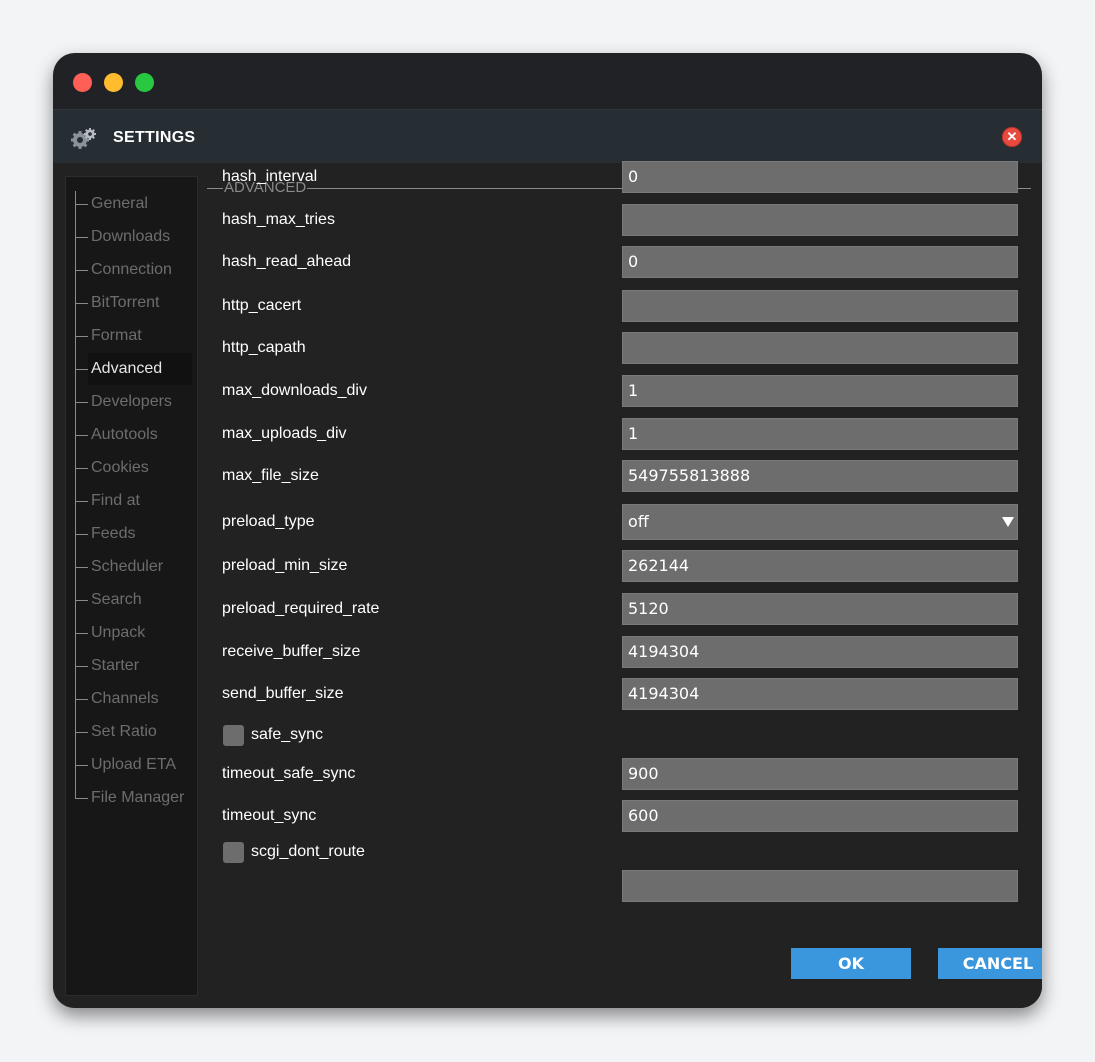 Image resolution: width=1095 pixels, height=1062 pixels. I want to click on sidebar-item-search: Search, so click(133, 600).